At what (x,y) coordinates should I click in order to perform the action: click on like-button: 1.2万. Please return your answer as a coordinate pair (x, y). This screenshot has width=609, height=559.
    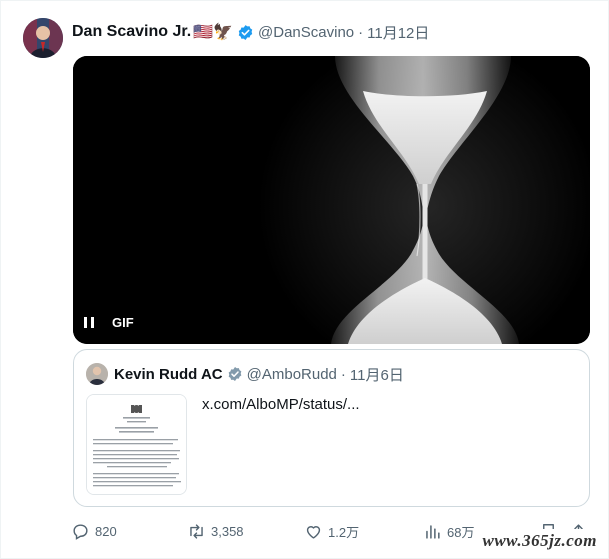
    Looking at the image, I should click on (331, 531).